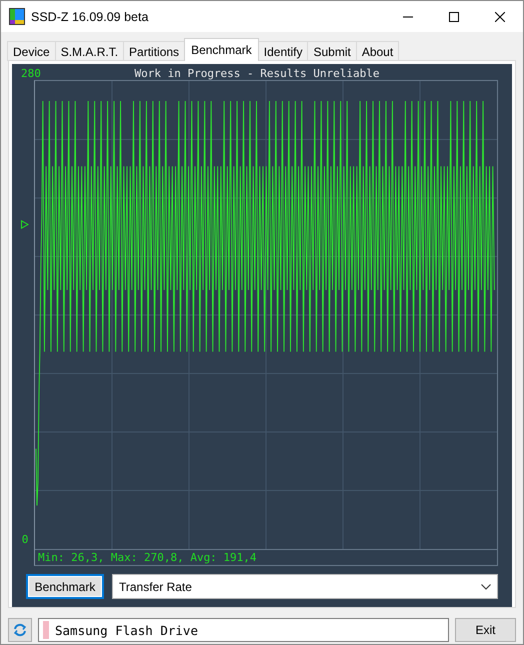 The width and height of the screenshot is (524, 645). I want to click on y-axis-min-label: 0, so click(25, 539).